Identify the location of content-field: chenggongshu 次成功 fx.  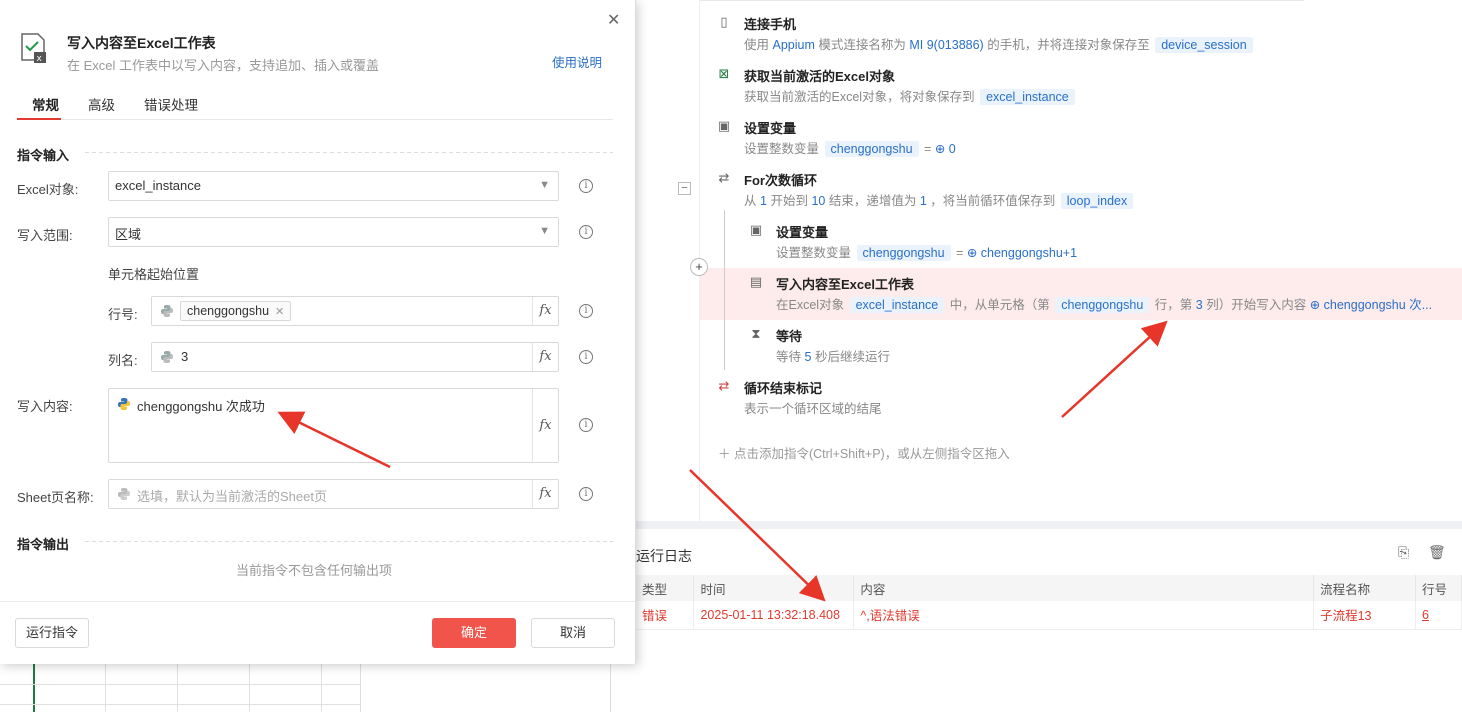
(333, 425).